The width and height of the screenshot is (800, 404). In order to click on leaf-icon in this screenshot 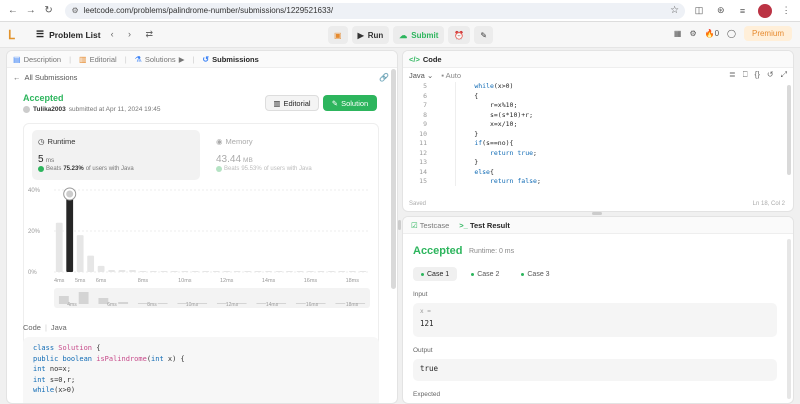, I will do `click(219, 169)`.